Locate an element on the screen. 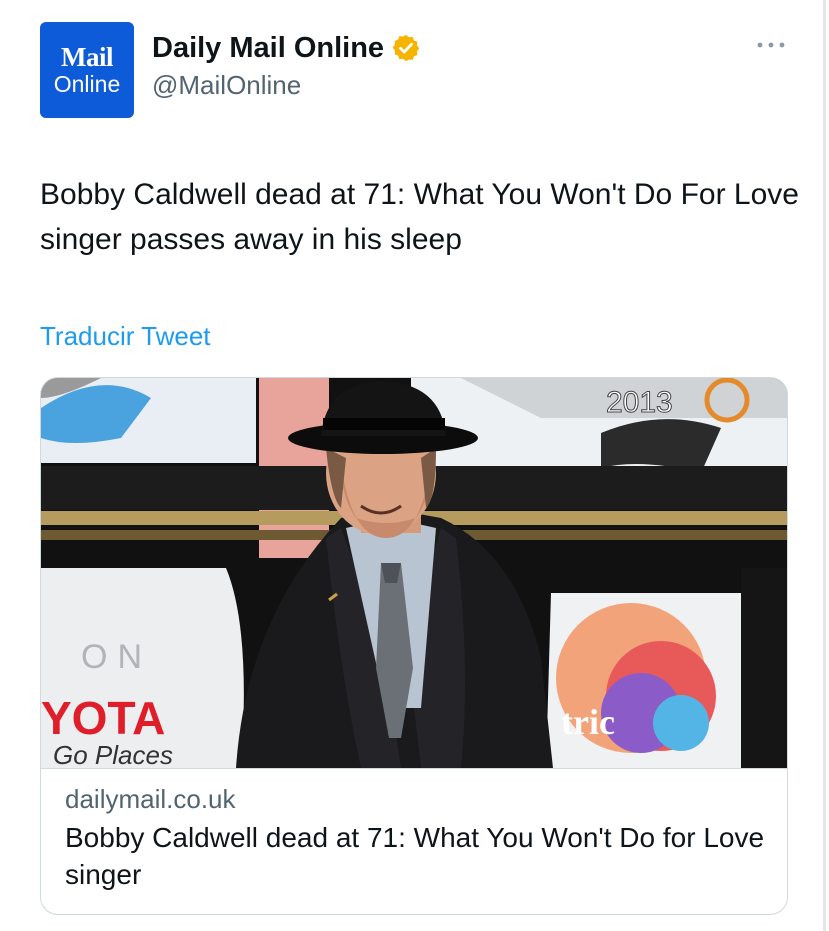  verified-badge-icon is located at coordinates (406, 48).